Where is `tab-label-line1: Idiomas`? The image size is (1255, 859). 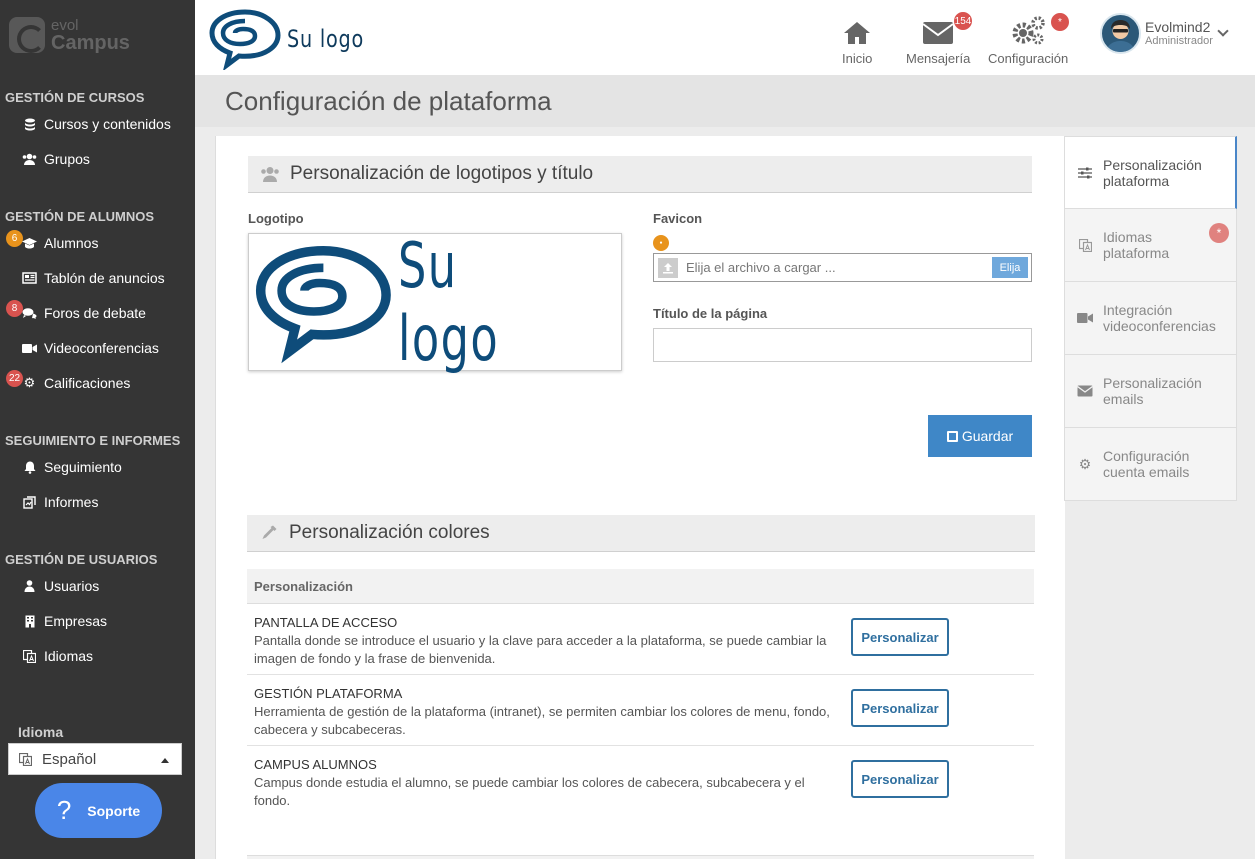
tab-label-line1: Idiomas is located at coordinates (1128, 237).